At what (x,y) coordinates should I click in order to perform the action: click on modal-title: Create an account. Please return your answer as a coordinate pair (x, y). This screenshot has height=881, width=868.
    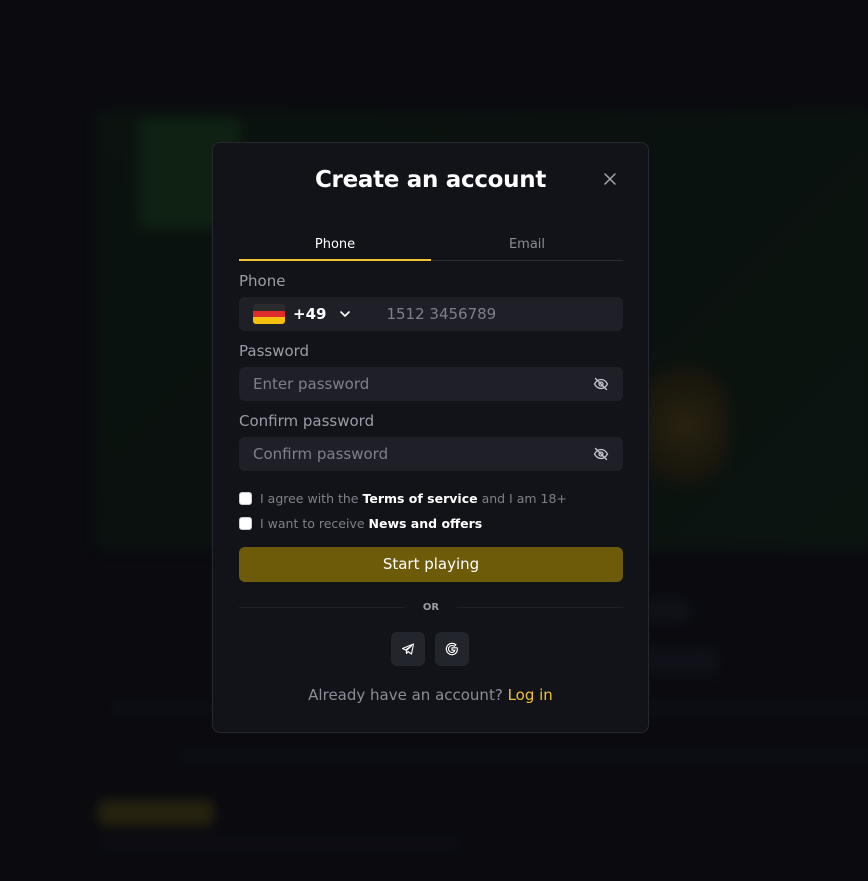
    Looking at the image, I should click on (430, 180).